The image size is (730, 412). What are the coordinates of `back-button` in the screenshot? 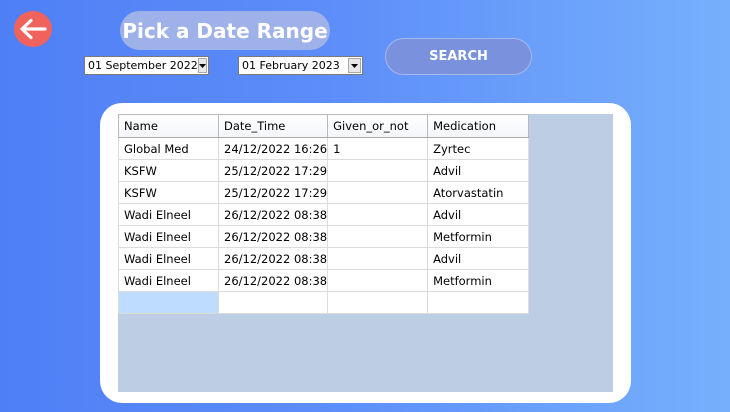 It's located at (33, 29).